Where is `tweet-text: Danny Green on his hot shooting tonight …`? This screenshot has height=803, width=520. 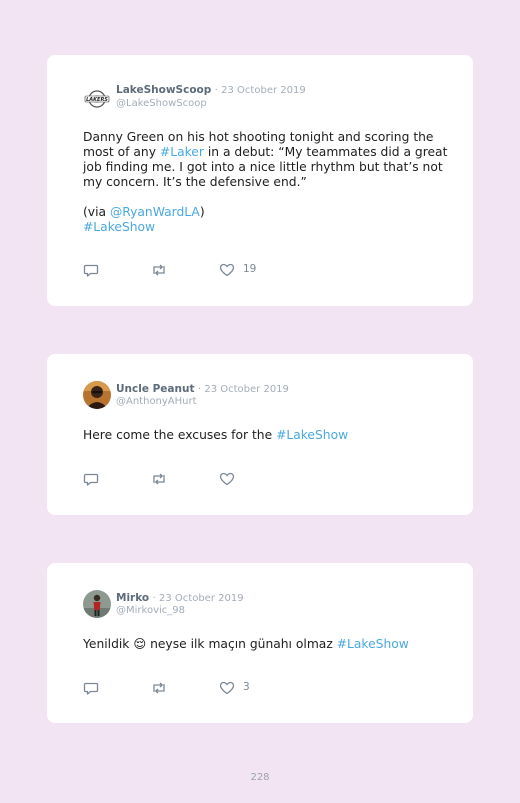 tweet-text: Danny Green on his hot shooting tonight … is located at coordinates (268, 182).